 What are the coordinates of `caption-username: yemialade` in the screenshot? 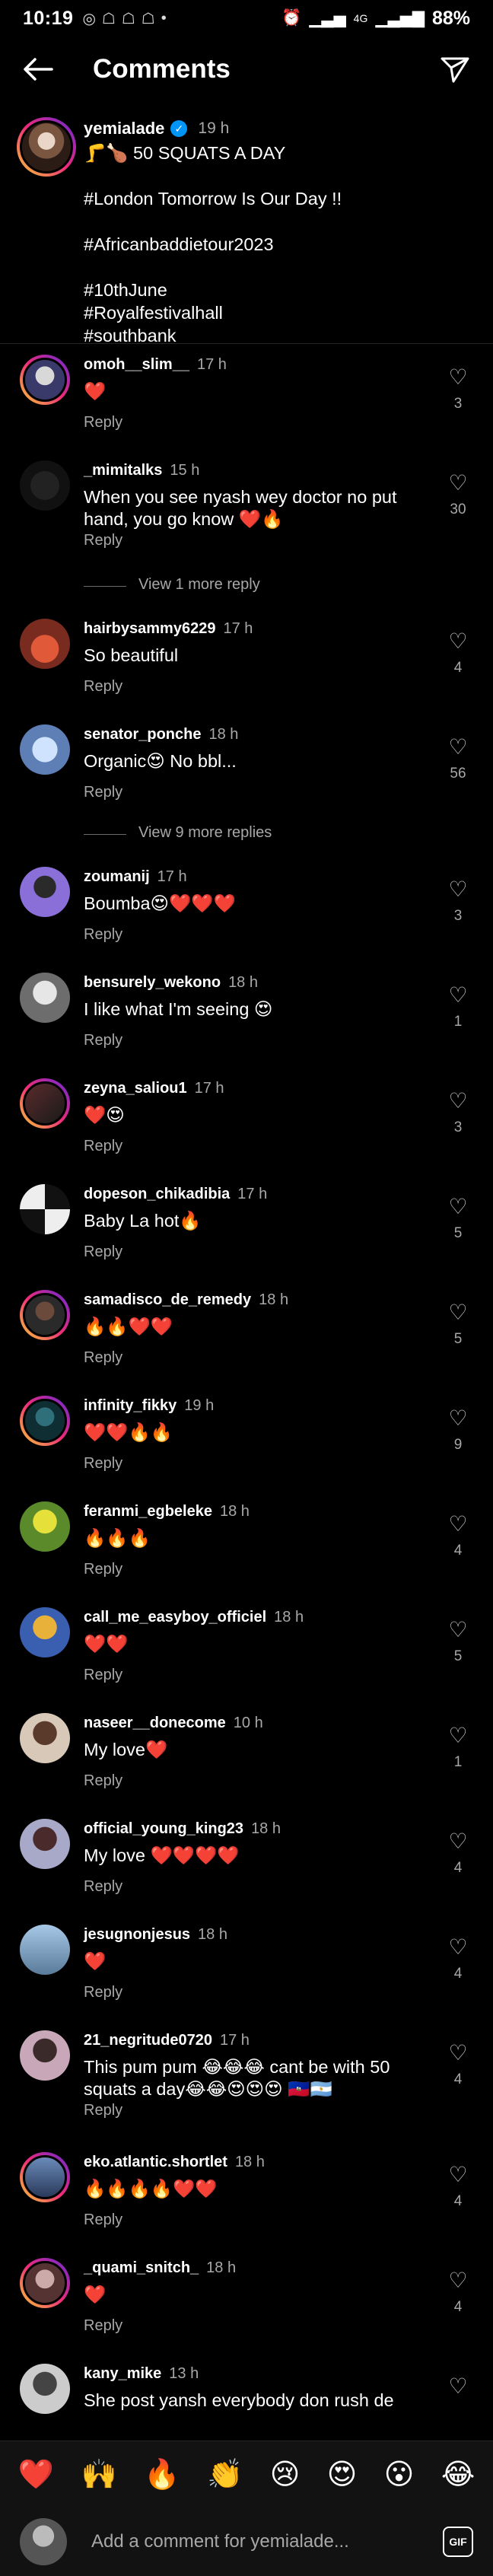 It's located at (124, 129).